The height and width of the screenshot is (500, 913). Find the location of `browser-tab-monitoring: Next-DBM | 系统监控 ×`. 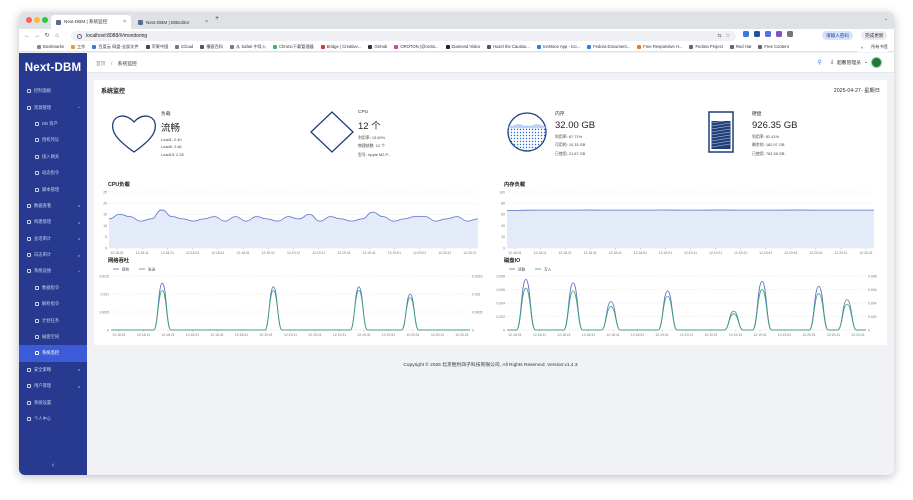

browser-tab-monitoring: Next-DBM | 系统监控 × is located at coordinates (91, 22).